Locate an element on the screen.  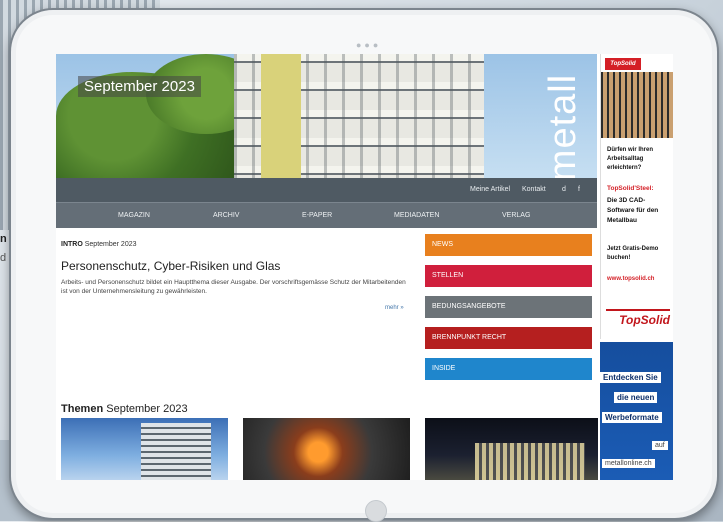
main-nav: MAGAZIN ARCHIV E-PAPER MEDIADATEN VERLAG is located at coordinates (326, 215).